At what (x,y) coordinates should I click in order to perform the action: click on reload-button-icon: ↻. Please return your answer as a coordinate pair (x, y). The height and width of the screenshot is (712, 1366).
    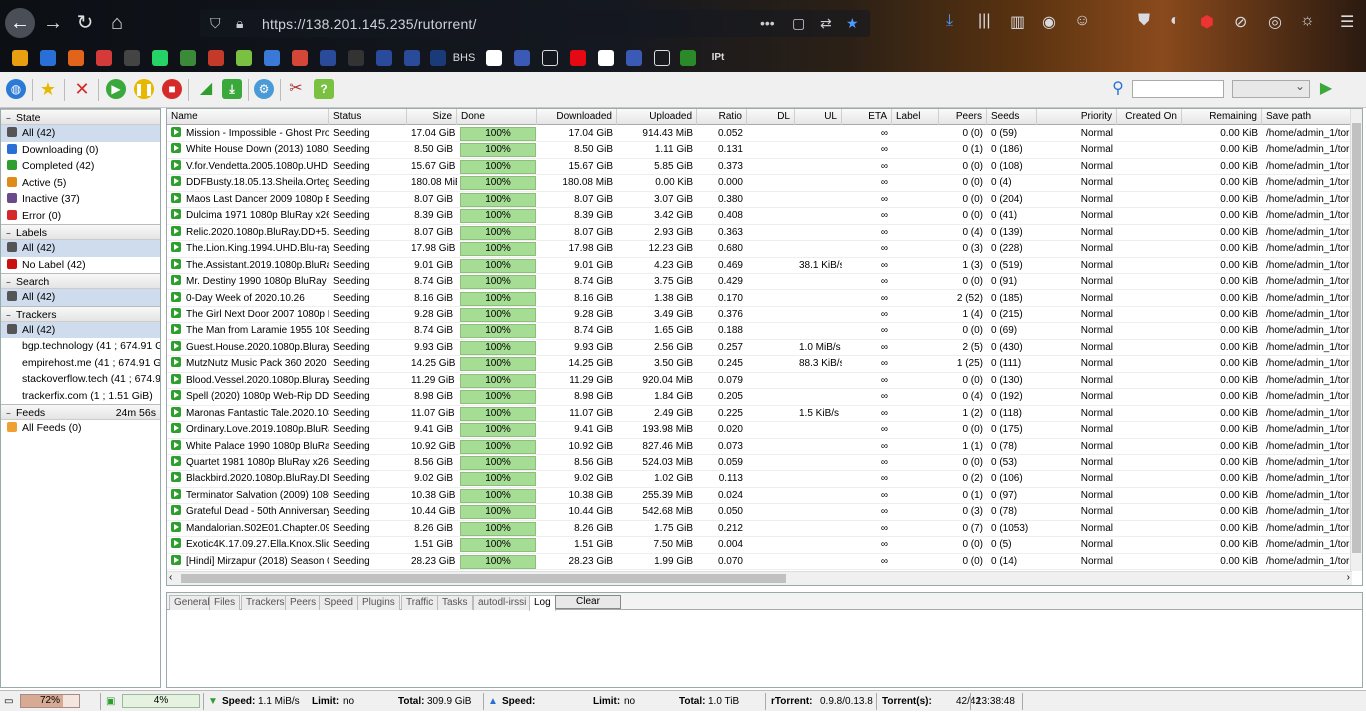
    Looking at the image, I should click on (85, 23).